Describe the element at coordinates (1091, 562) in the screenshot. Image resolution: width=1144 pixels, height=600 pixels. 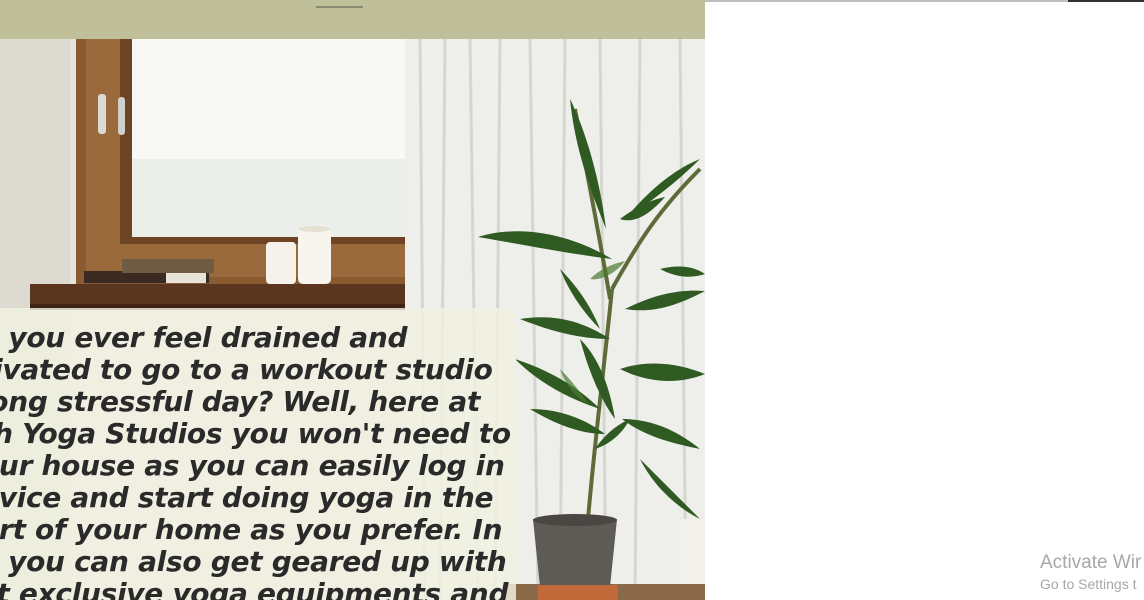
I see `watermark-title: Activate Wir` at that location.